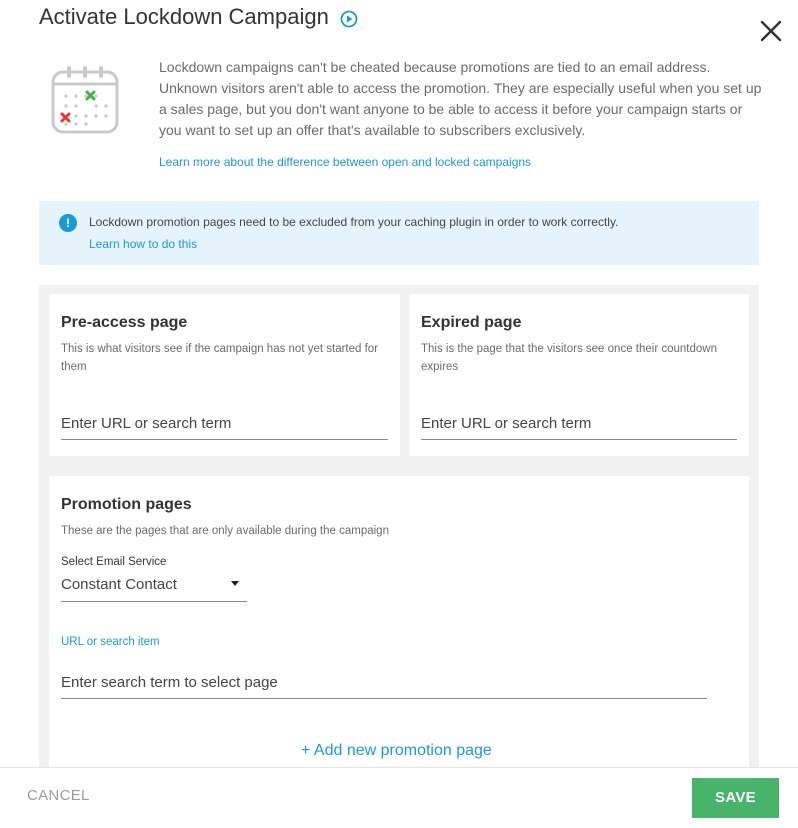  What do you see at coordinates (58, 795) in the screenshot?
I see `cancel-button: CANCEL` at bounding box center [58, 795].